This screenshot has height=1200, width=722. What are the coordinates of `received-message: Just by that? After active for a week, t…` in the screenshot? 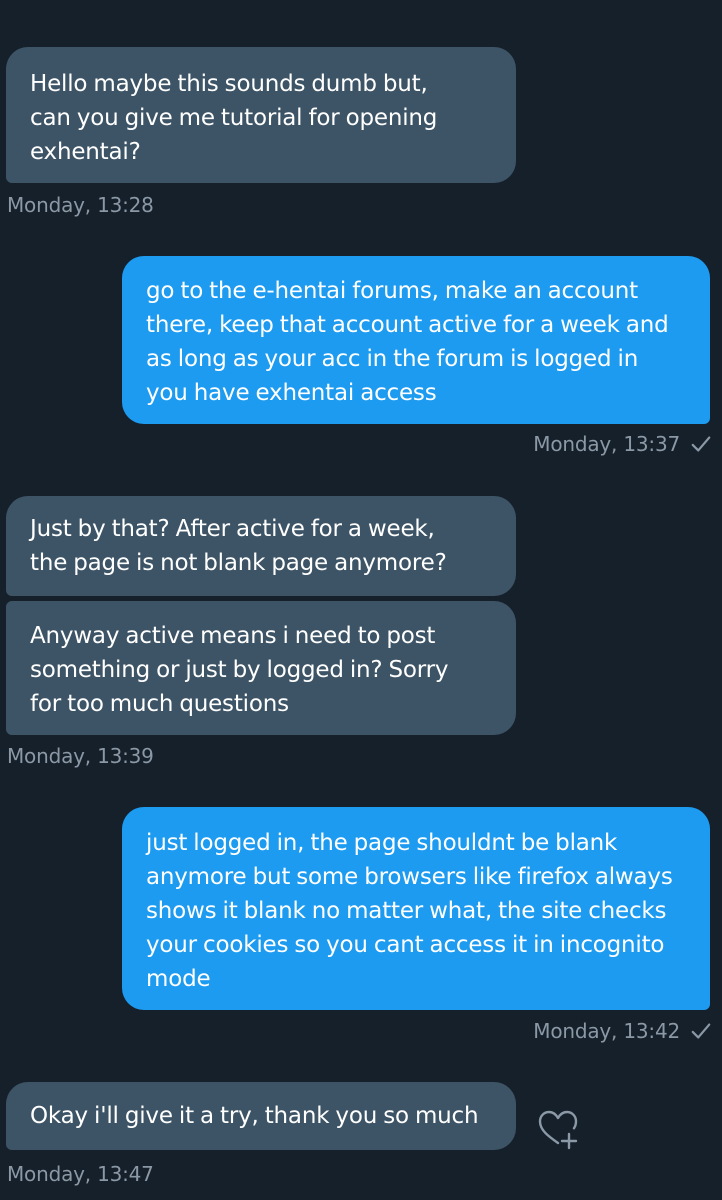 It's located at (261, 546).